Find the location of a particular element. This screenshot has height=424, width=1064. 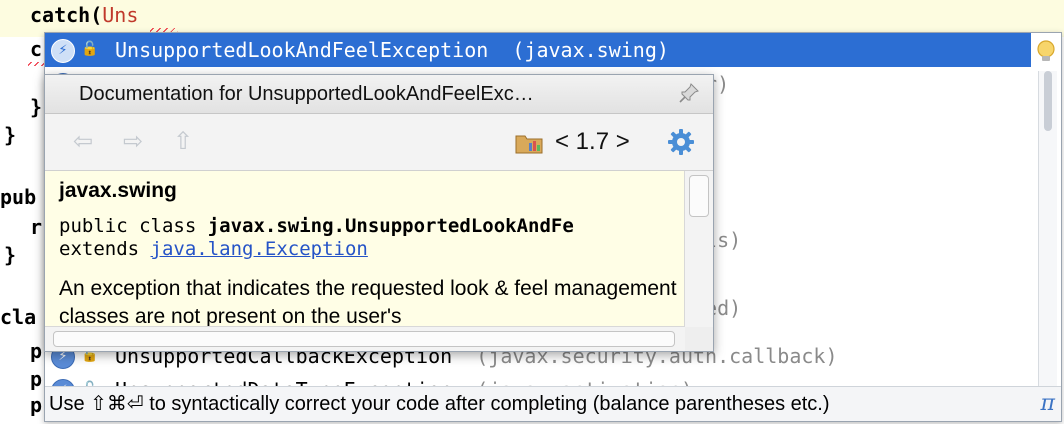

doc-horizontal-scrollbar is located at coordinates (365, 338).